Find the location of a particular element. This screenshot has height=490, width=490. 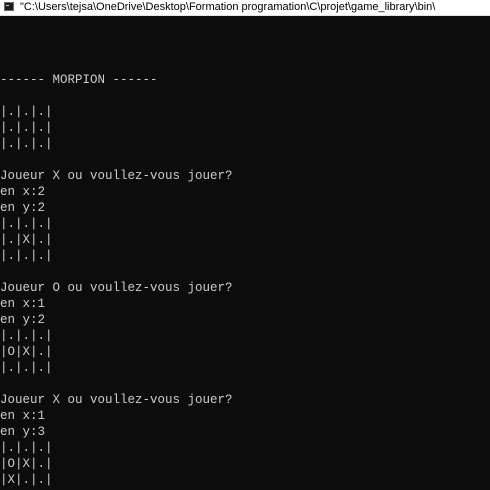

console-line: Joueur O ou voullez-vous jouer? is located at coordinates (116, 288).